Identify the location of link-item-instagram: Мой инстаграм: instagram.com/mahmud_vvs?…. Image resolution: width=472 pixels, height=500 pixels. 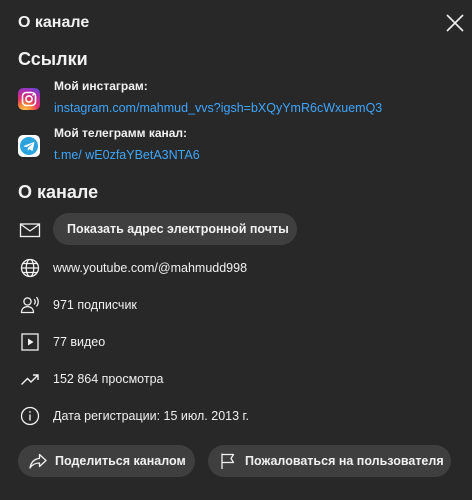
(238, 101).